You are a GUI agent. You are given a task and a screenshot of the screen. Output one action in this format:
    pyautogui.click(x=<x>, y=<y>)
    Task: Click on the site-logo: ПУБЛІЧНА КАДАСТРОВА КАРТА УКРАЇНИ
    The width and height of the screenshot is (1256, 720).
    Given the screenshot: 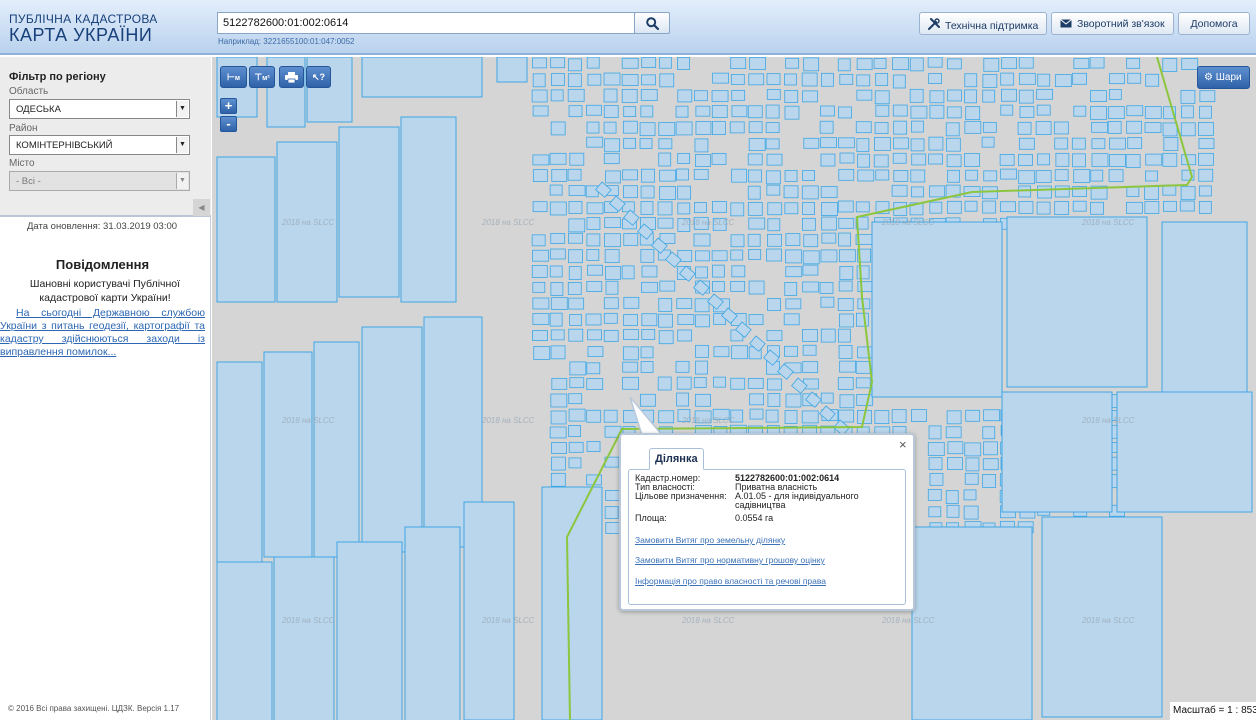 What is the action you would take?
    pyautogui.click(x=83, y=29)
    